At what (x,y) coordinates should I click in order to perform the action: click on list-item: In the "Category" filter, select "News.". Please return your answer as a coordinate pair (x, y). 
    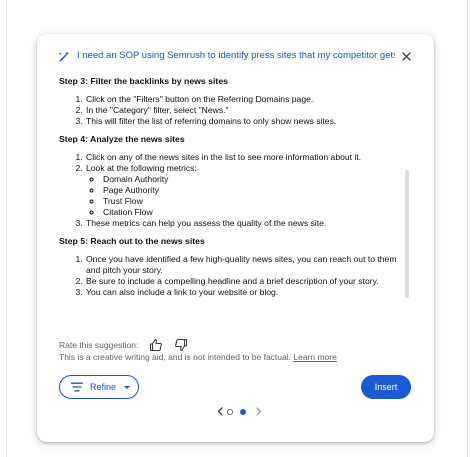
    Looking at the image, I should click on (244, 110).